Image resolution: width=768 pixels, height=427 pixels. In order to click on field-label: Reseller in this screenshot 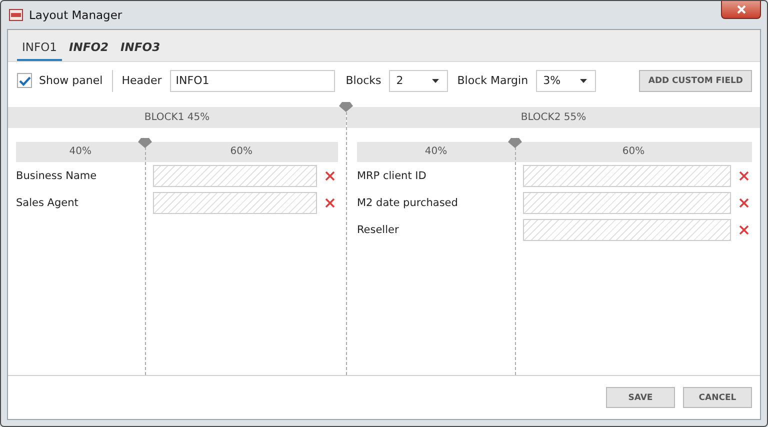, I will do `click(378, 230)`.